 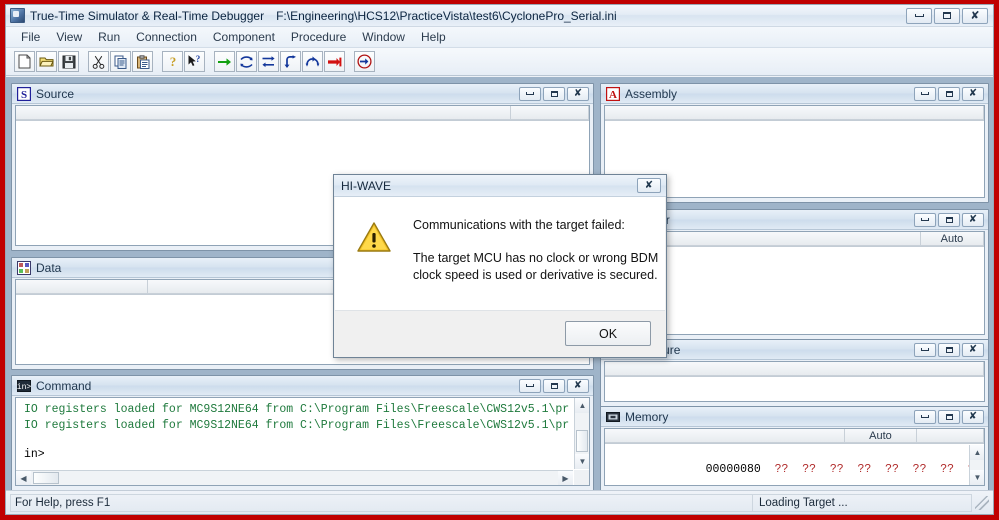 I want to click on dialog-message-line-1: Communications with the target failed:, so click(x=519, y=225).